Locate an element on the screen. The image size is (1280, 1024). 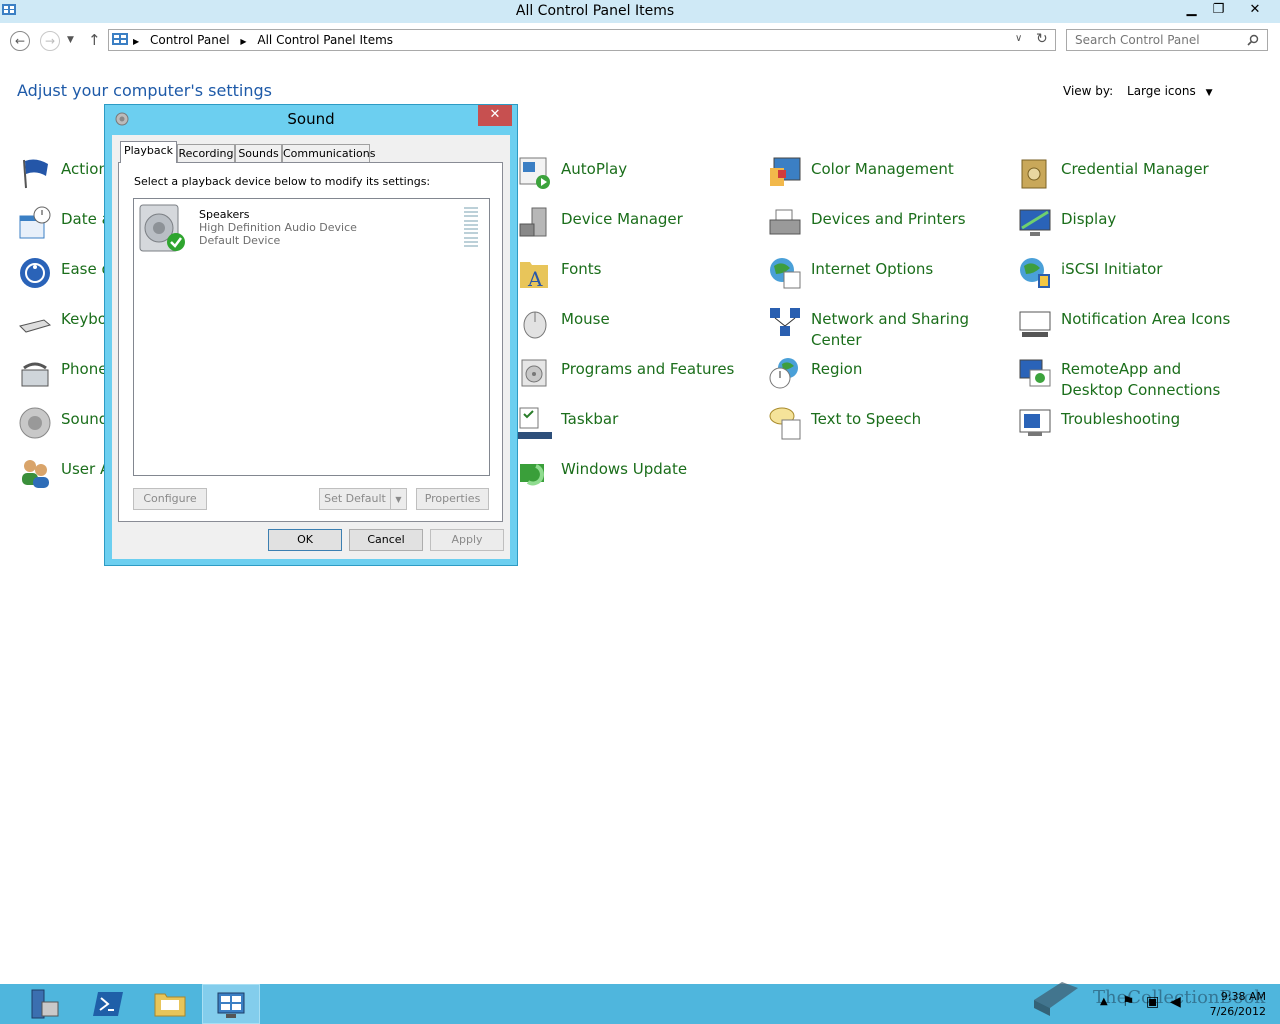
mouse-icon is located at coordinates (535, 325).